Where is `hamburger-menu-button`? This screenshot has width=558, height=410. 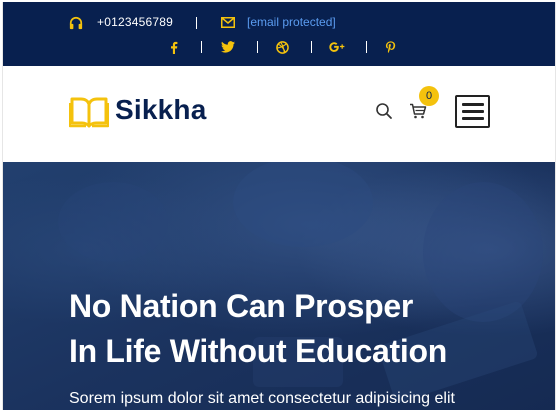 hamburger-menu-button is located at coordinates (472, 111).